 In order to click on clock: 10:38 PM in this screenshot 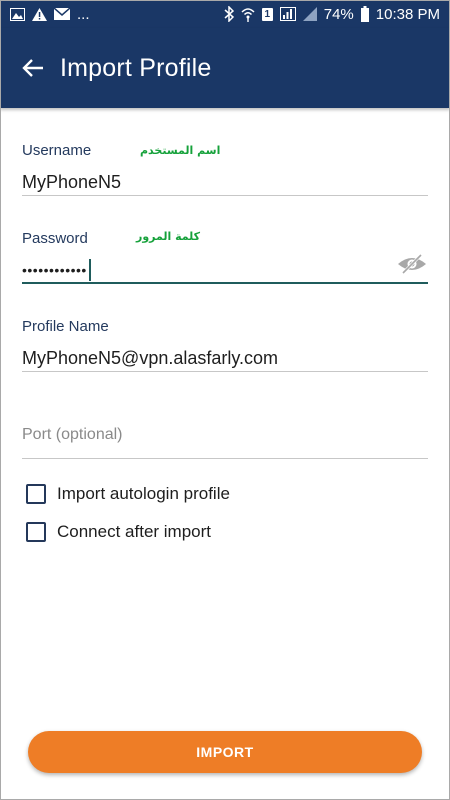, I will do `click(407, 14)`.